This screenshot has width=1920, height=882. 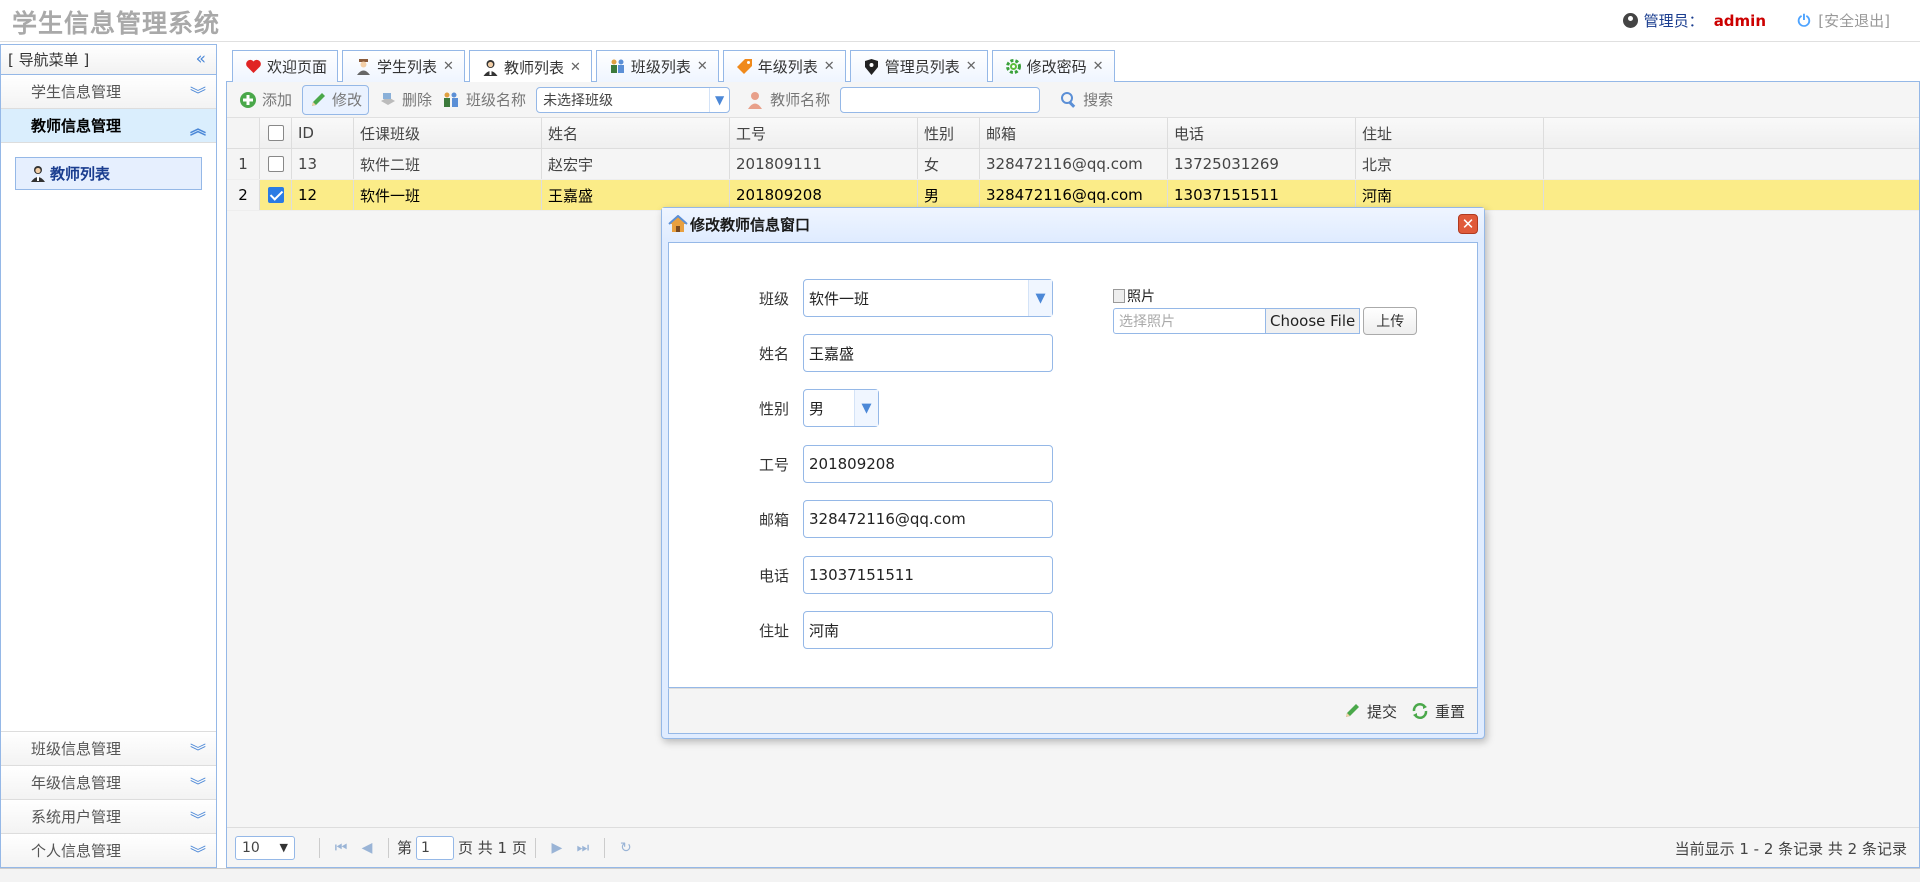 What do you see at coordinates (108, 60) in the screenshot?
I see `sidebar-header: [ 导航菜单 ] «` at bounding box center [108, 60].